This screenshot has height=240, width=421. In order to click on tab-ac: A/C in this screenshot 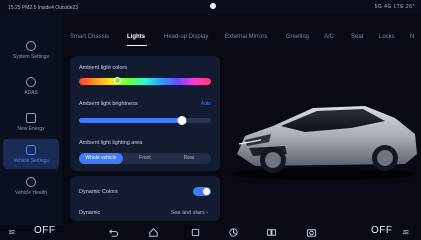, I will do `click(329, 37)`.